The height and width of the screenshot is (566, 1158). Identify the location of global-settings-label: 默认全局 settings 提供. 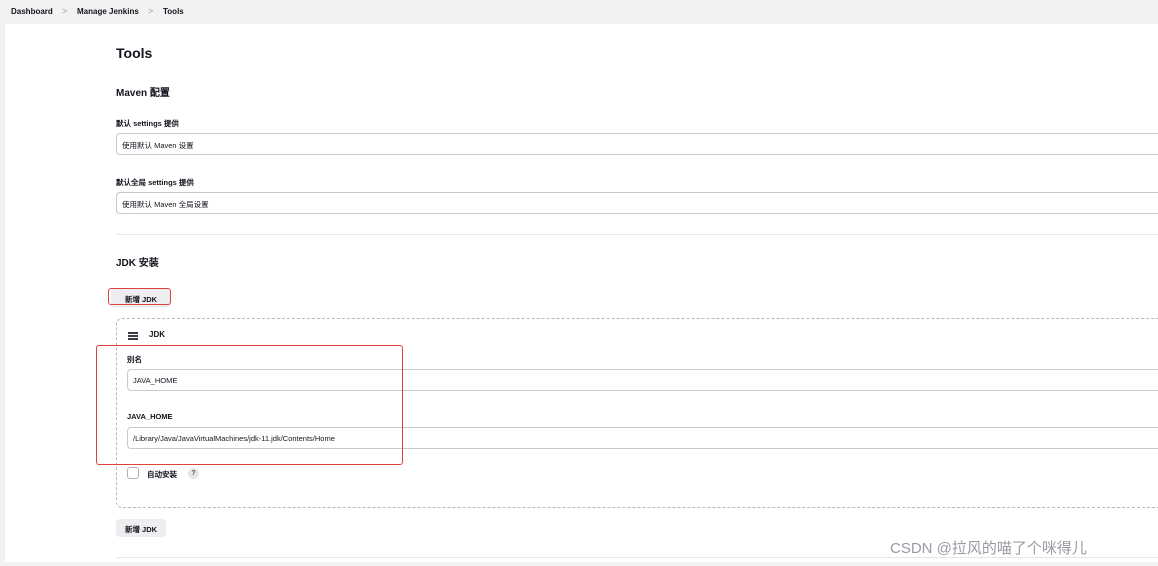
(155, 182).